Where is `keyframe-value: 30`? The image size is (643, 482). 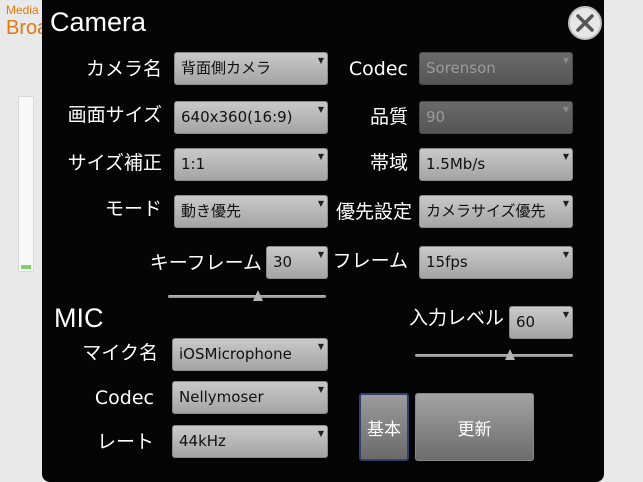
keyframe-value: 30 is located at coordinates (283, 262).